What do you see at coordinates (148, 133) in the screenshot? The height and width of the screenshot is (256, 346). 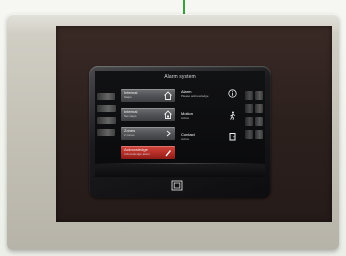 I see `tile-zones: Zones 2 zones` at bounding box center [148, 133].